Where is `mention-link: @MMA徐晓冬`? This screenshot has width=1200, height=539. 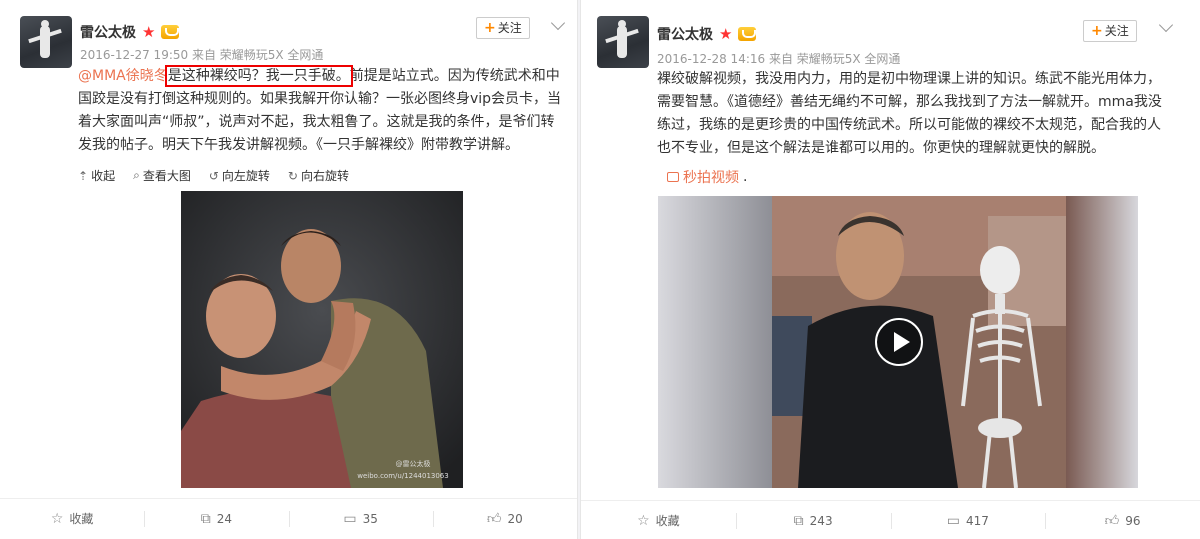
mention-link: @MMA徐晓冬 is located at coordinates (123, 76).